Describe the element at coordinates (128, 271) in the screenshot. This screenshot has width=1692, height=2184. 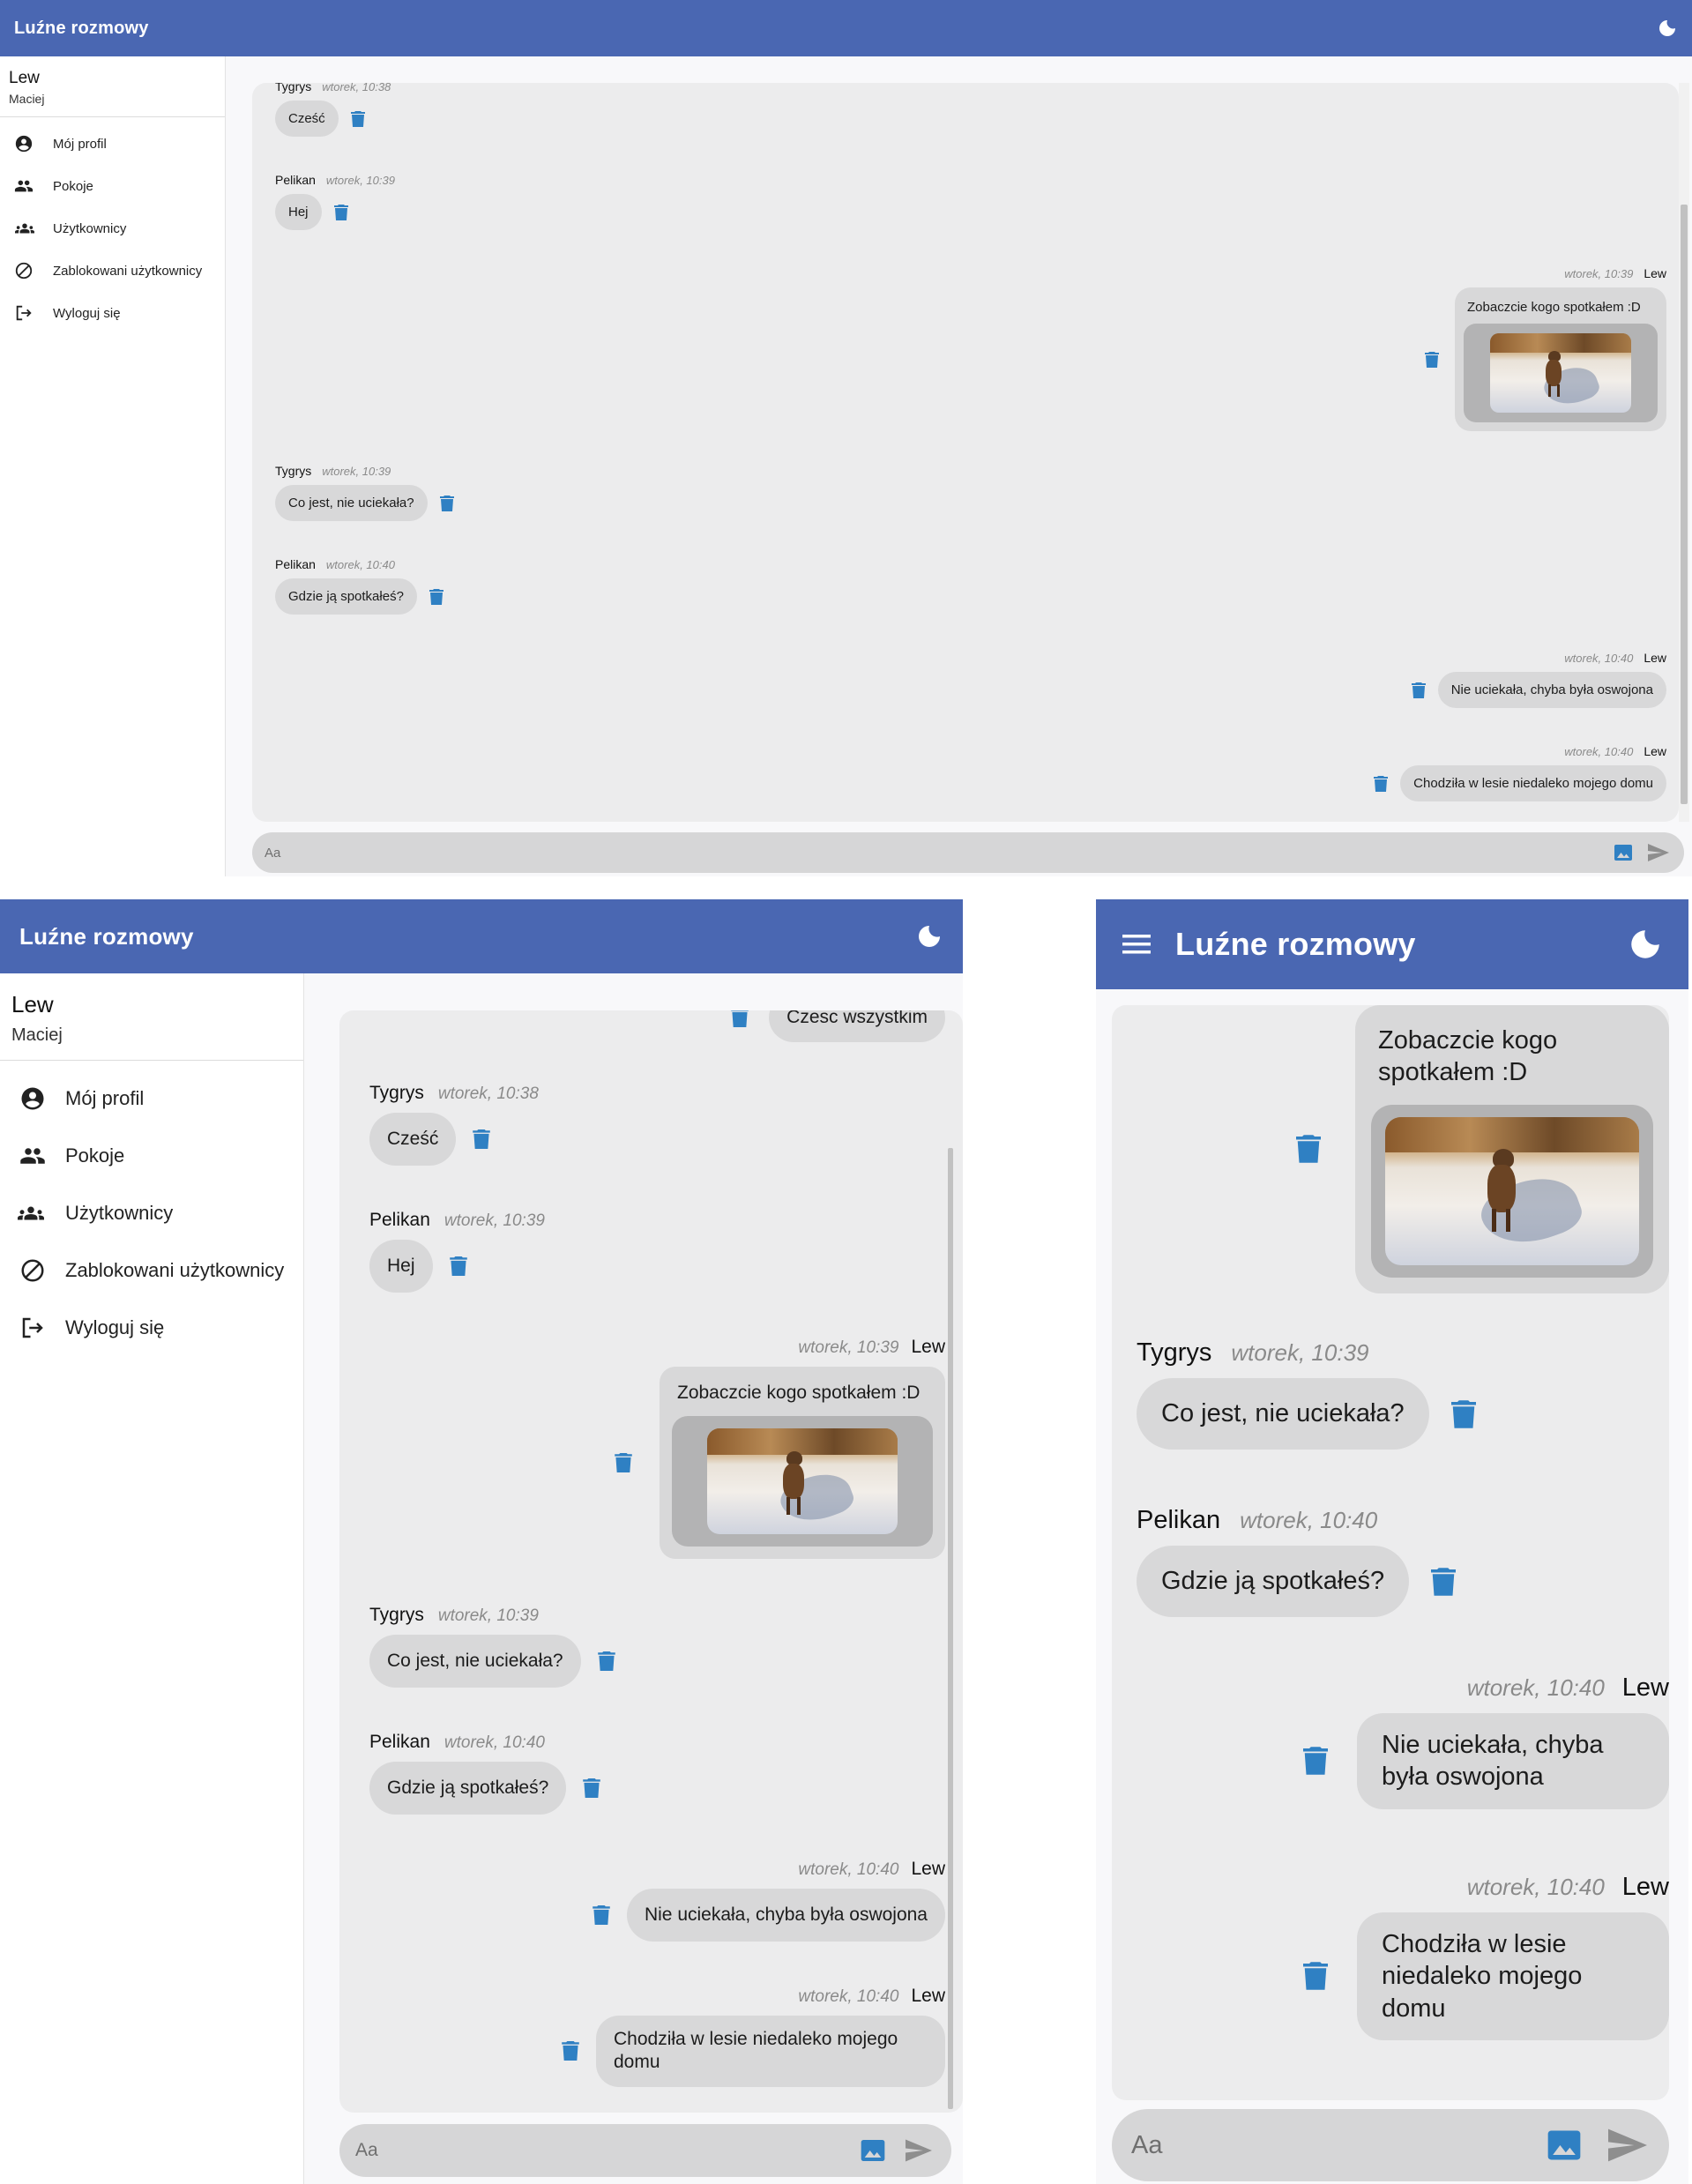
I see `menu-item-label: Zablokowani użytkownicy` at that location.